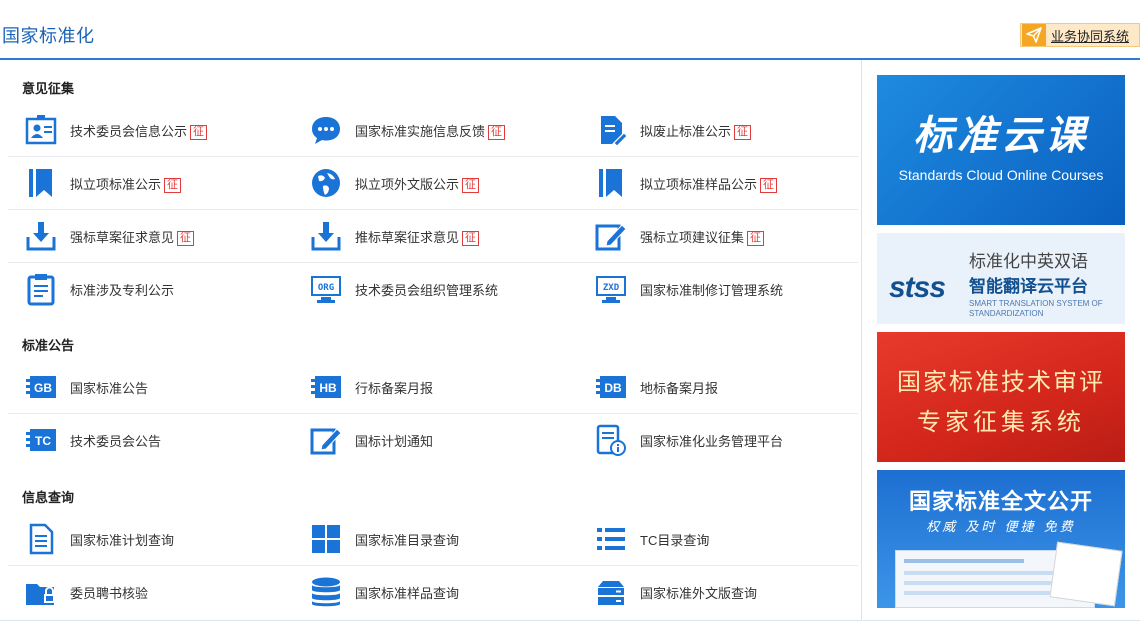 This screenshot has width=1140, height=621. What do you see at coordinates (116, 130) in the screenshot?
I see `link-item: 技术委员会信息公示征` at bounding box center [116, 130].